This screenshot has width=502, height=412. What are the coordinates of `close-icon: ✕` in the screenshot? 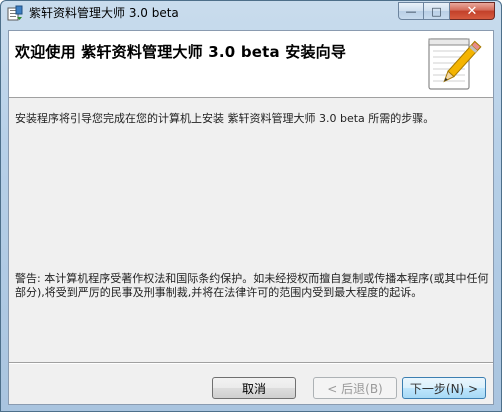 It's located at (472, 11).